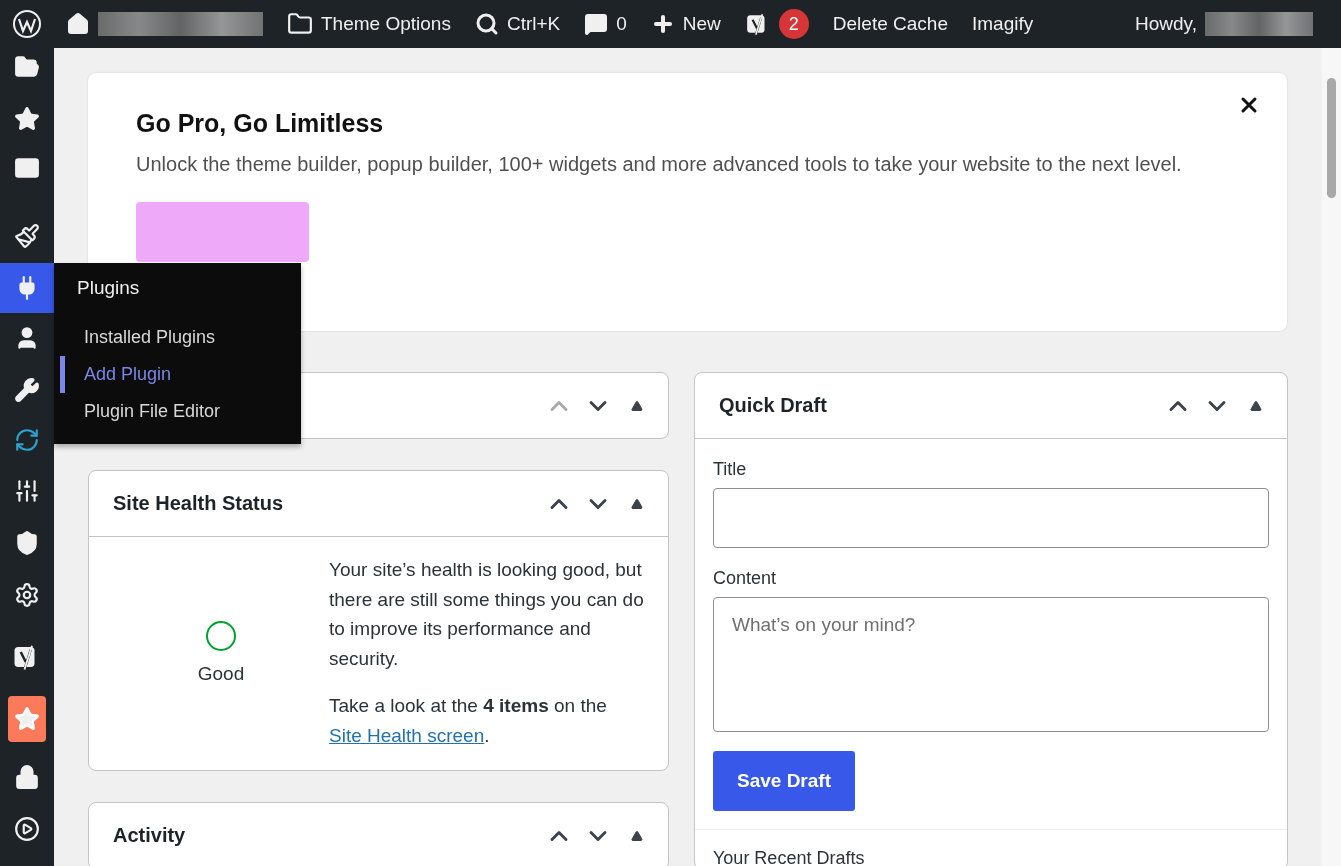 The image size is (1341, 866). Describe the element at coordinates (789, 857) in the screenshot. I see `recent-drafts-heading: Your Recent Drafts` at that location.